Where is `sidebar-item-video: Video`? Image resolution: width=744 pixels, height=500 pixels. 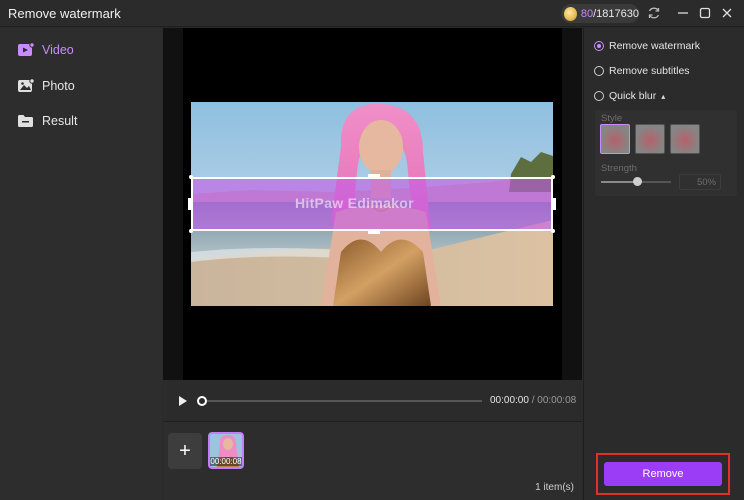
sidebar-item-video: Video is located at coordinates (45, 50).